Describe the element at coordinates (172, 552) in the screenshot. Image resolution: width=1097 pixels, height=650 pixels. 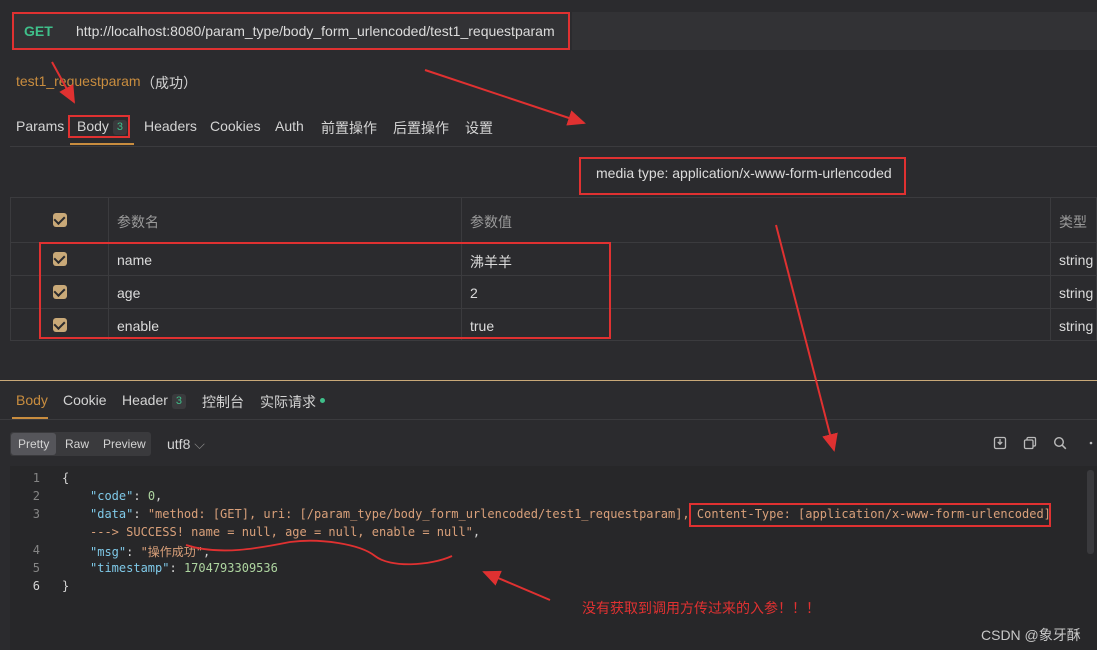
I see `json-string: "操作成功"` at that location.